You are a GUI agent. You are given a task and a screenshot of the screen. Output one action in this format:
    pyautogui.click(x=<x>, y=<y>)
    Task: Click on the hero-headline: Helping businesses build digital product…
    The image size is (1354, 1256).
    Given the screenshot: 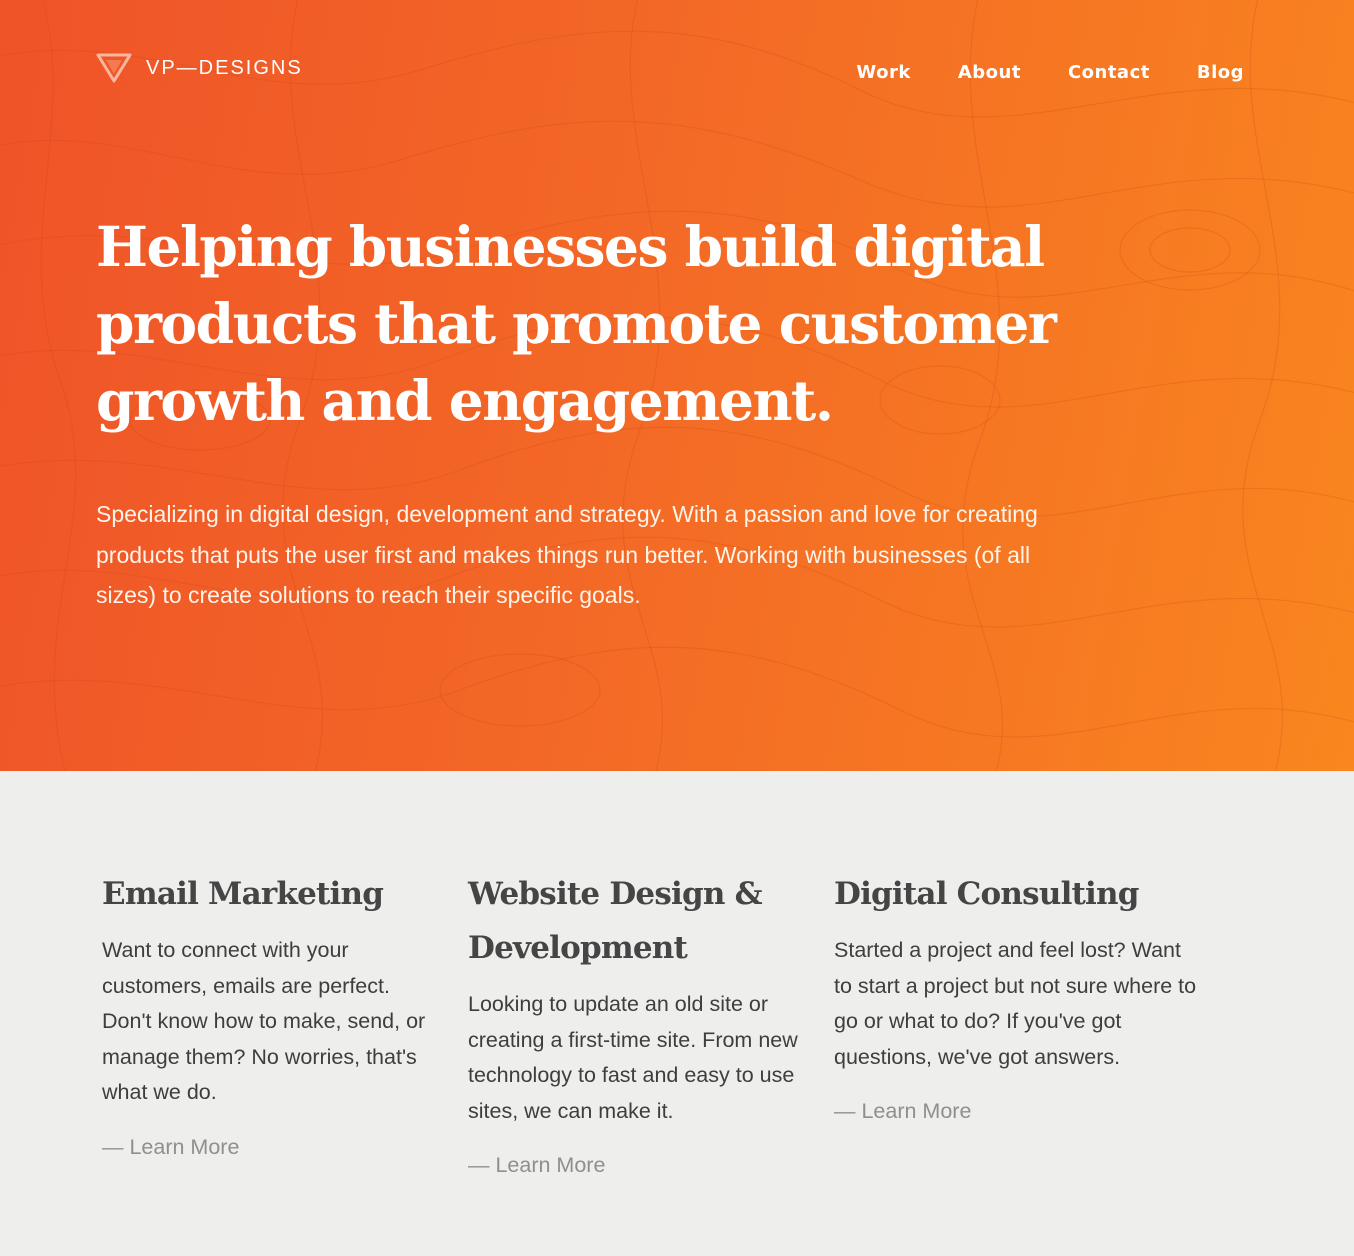 What is the action you would take?
    pyautogui.click(x=576, y=323)
    